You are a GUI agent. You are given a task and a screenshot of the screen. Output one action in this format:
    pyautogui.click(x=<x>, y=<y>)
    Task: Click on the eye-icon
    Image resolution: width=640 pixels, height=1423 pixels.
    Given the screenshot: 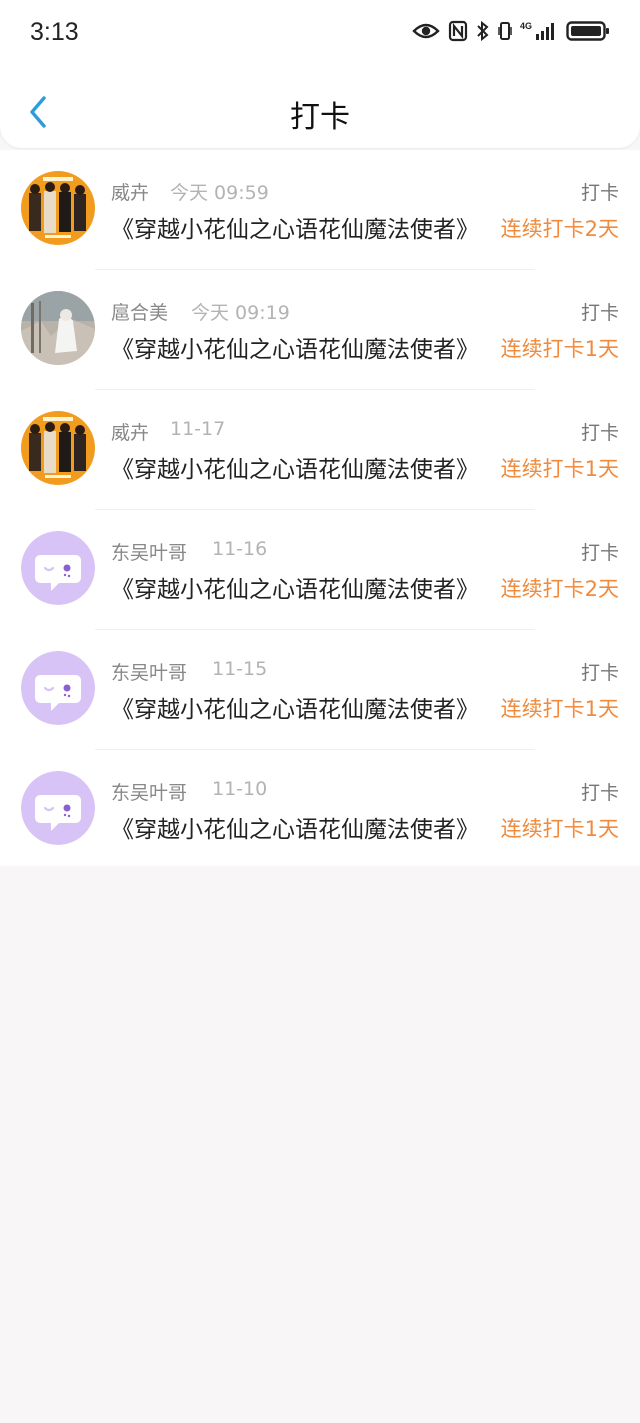 What is the action you would take?
    pyautogui.click(x=426, y=31)
    